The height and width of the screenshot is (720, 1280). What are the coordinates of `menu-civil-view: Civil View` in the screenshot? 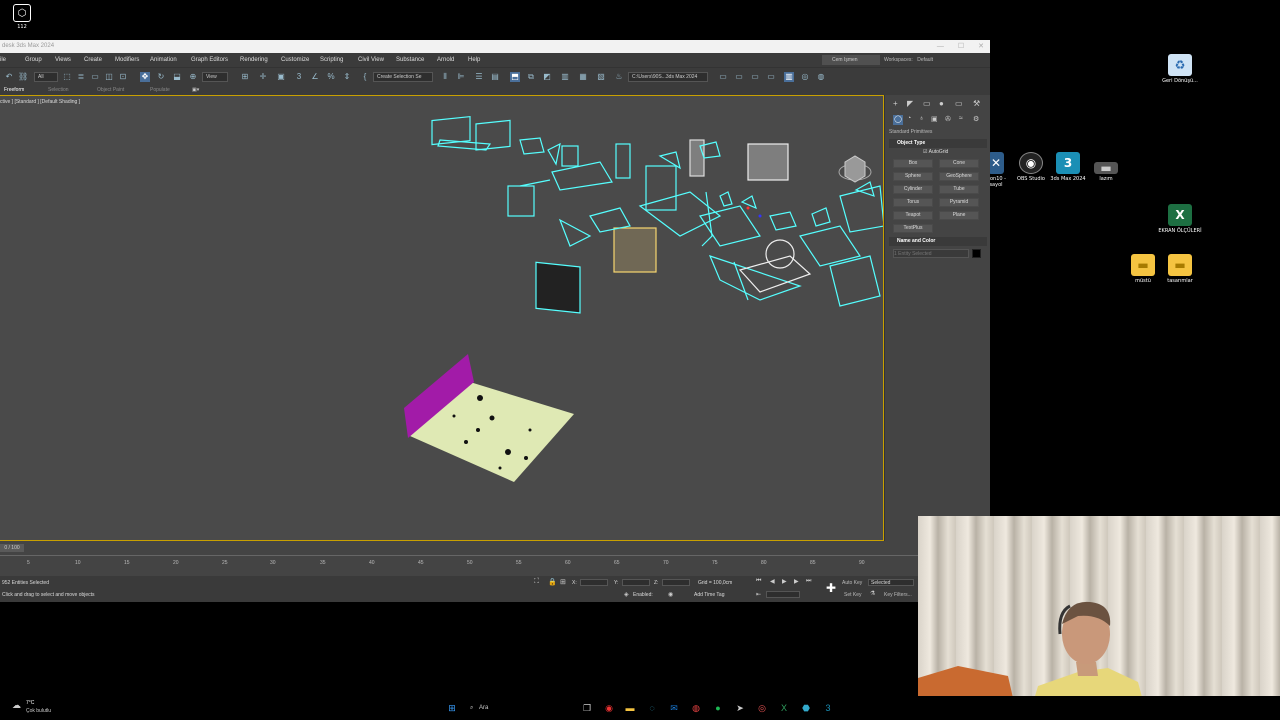 It's located at (371, 60).